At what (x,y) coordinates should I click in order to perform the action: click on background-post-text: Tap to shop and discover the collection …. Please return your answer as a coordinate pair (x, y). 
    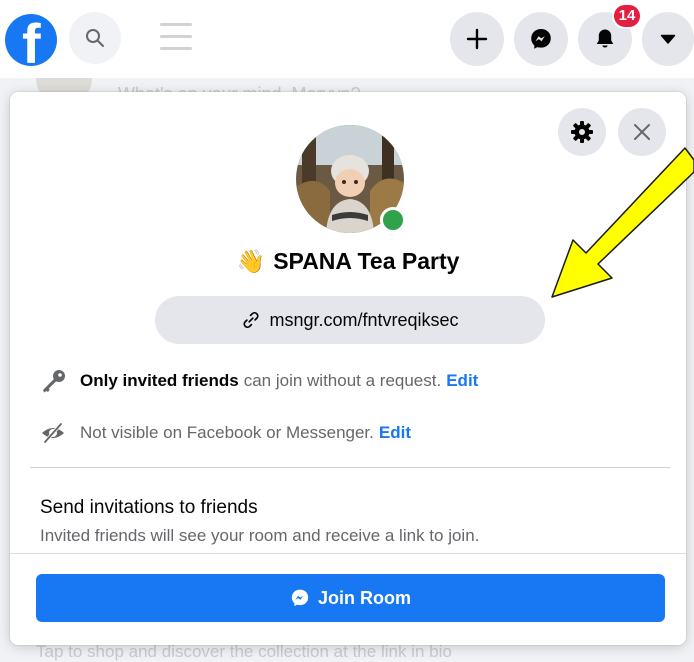
    Looking at the image, I should click on (244, 651).